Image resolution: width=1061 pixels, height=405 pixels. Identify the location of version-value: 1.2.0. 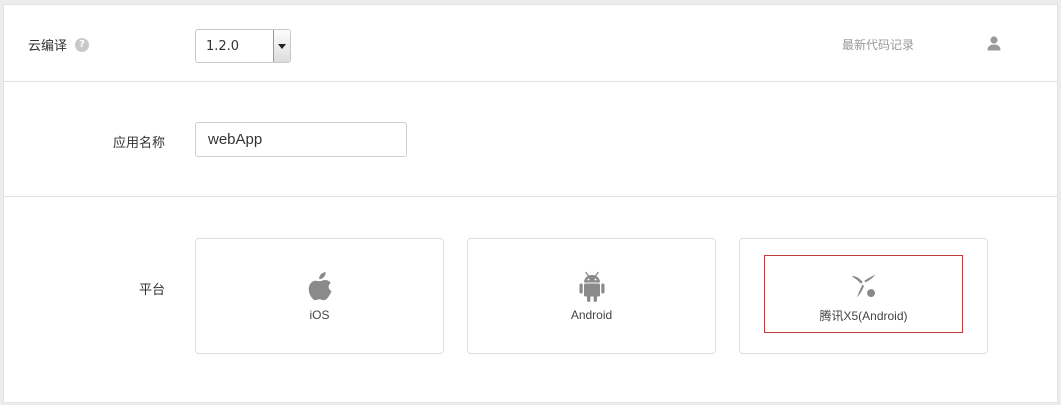
(223, 46).